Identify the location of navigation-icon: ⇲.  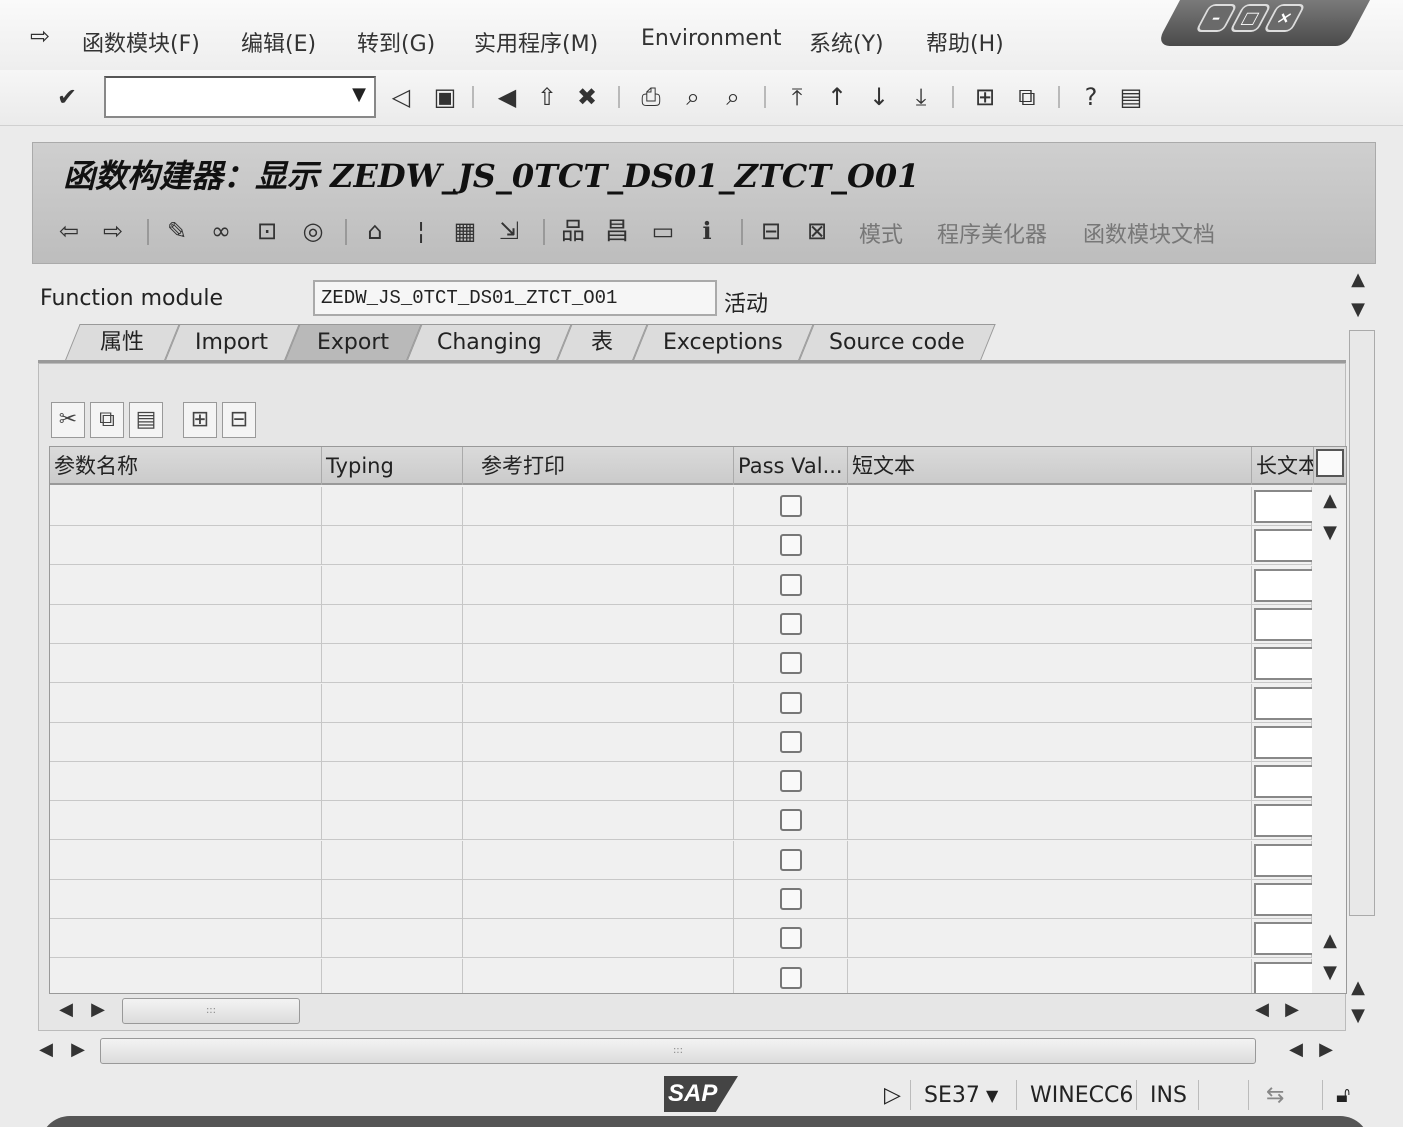
(509, 231).